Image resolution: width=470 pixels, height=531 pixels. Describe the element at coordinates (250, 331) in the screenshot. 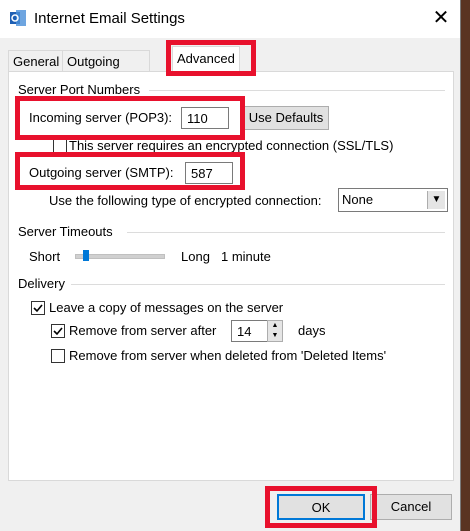

I see `remove-days-input: 14` at that location.